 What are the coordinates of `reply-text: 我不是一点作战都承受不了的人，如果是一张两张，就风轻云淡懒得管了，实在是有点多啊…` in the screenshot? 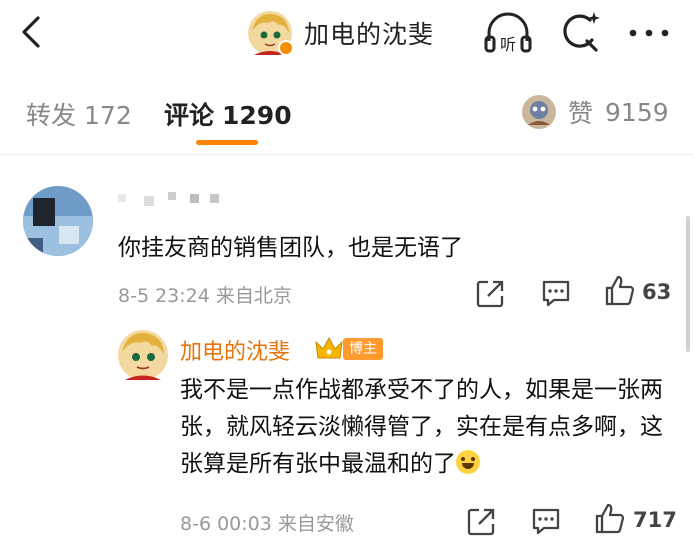 It's located at (426, 427).